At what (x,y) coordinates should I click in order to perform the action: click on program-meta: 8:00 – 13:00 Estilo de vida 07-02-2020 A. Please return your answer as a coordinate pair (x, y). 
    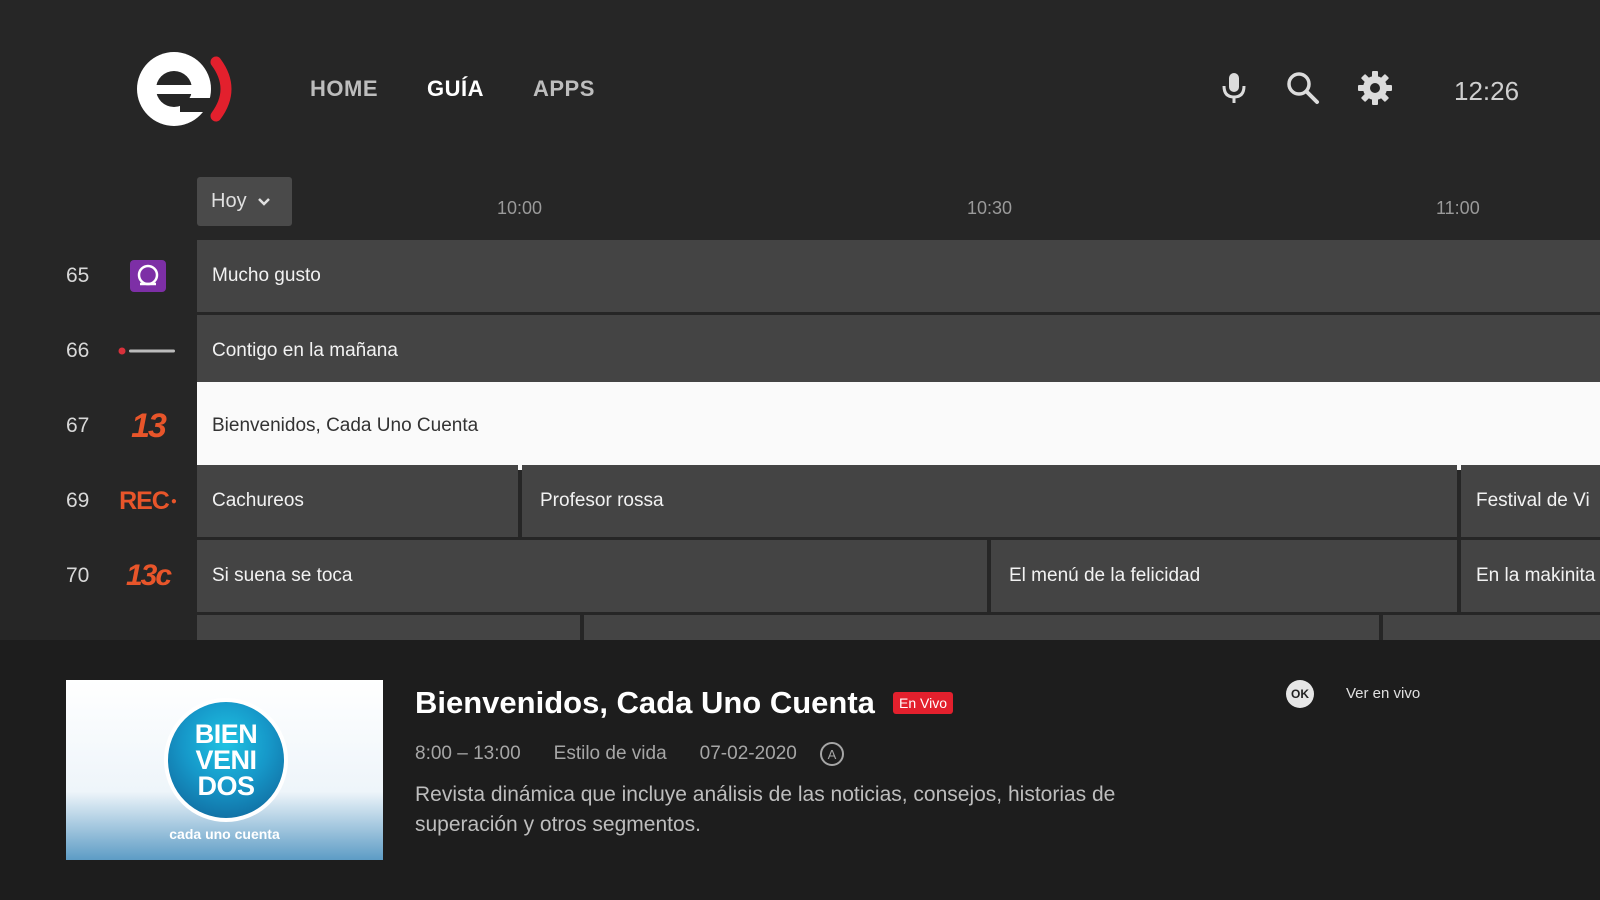
    Looking at the image, I should click on (630, 754).